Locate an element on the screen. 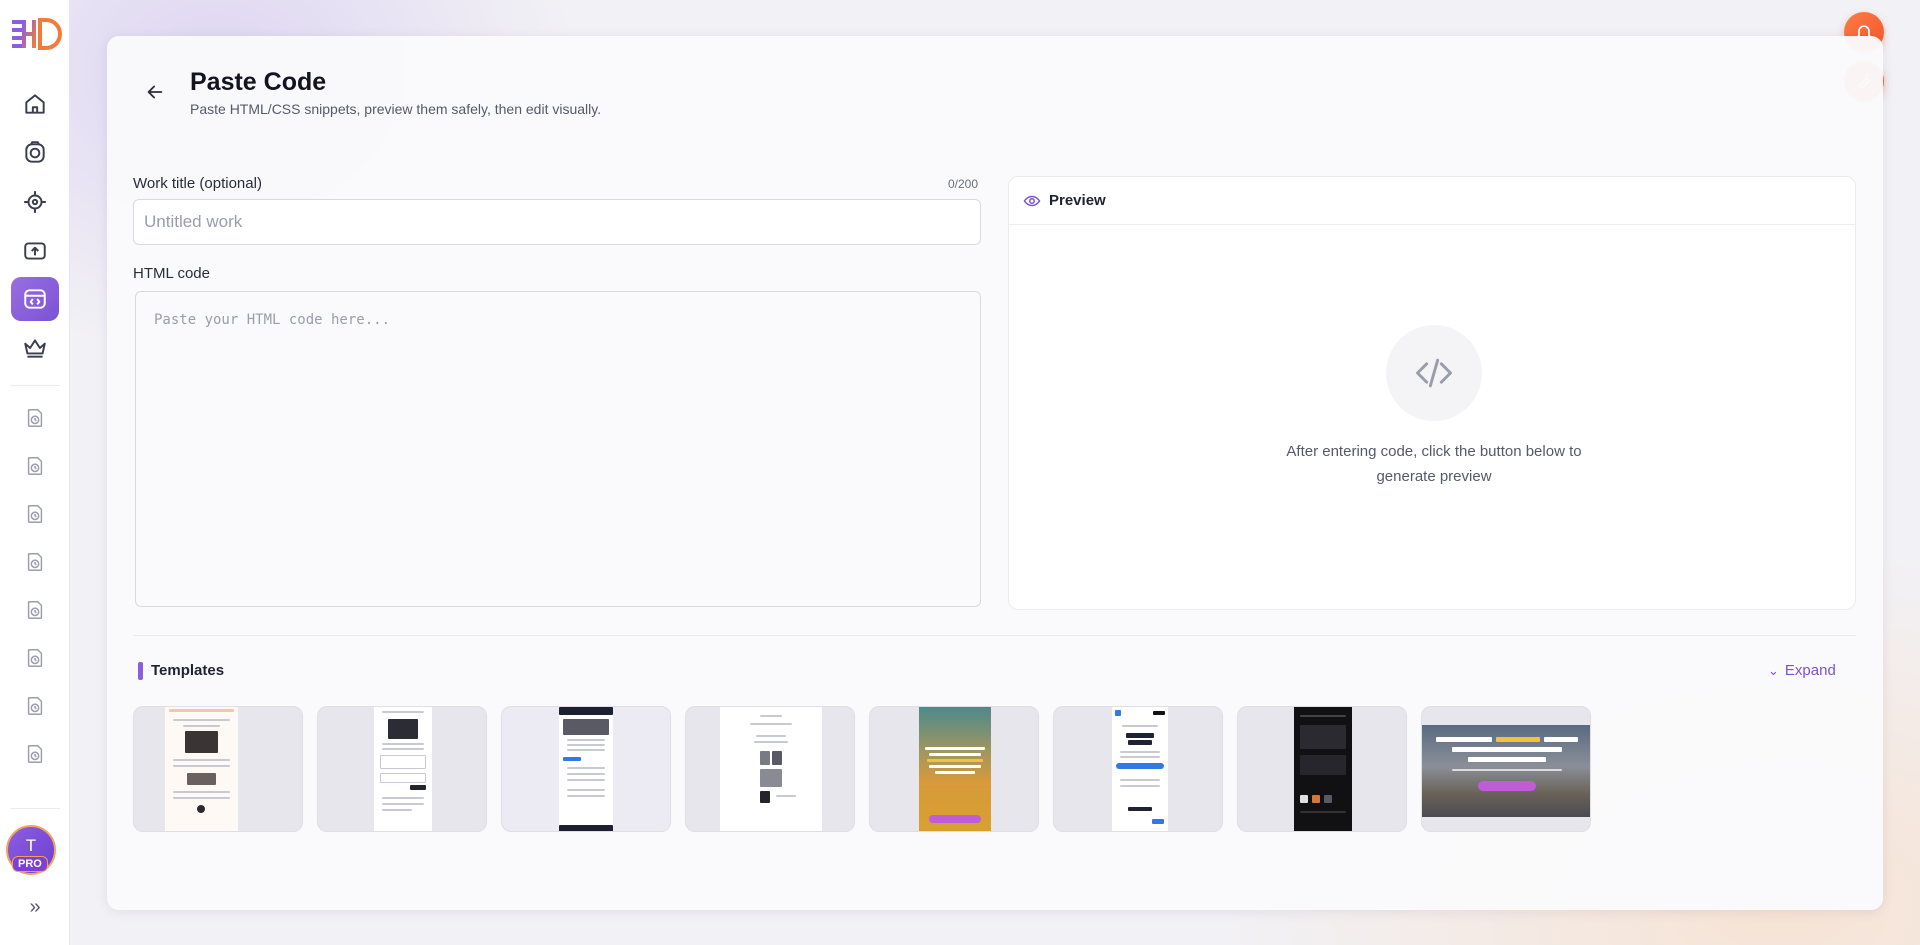 This screenshot has width=1920, height=945. nav-home is located at coordinates (35, 104).